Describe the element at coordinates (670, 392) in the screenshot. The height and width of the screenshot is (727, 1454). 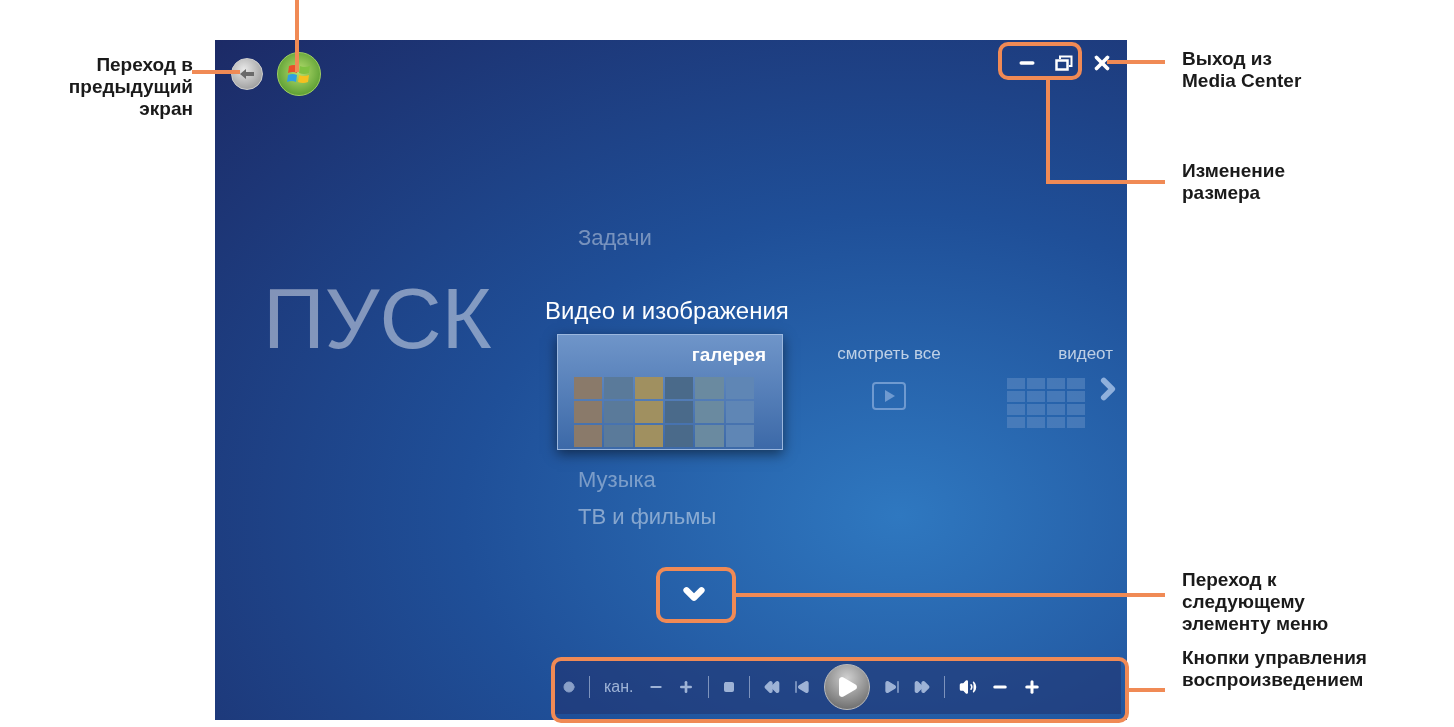
I see `menu-tile: галерея` at that location.